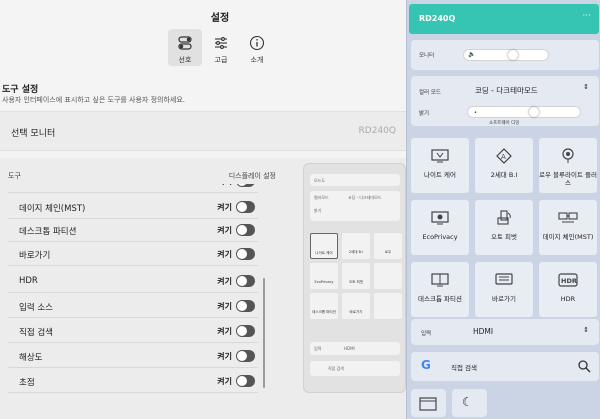 The height and width of the screenshot is (419, 600). Describe the element at coordinates (506, 55) in the screenshot. I see `volume-slider: 🔈` at that location.